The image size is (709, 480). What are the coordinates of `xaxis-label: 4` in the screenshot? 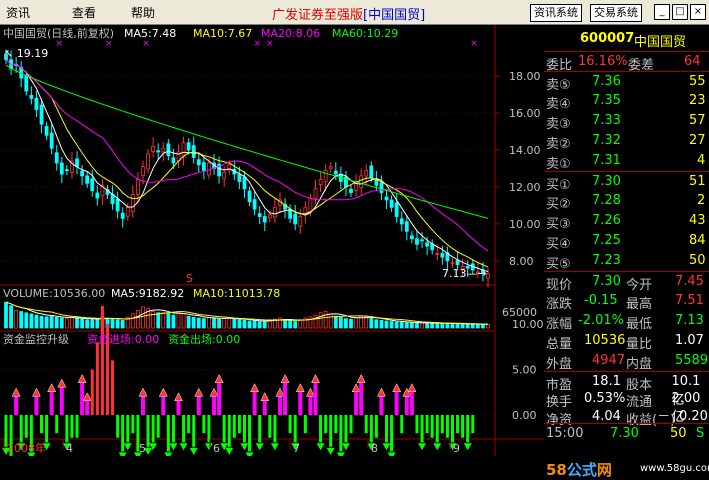 It's located at (69, 448).